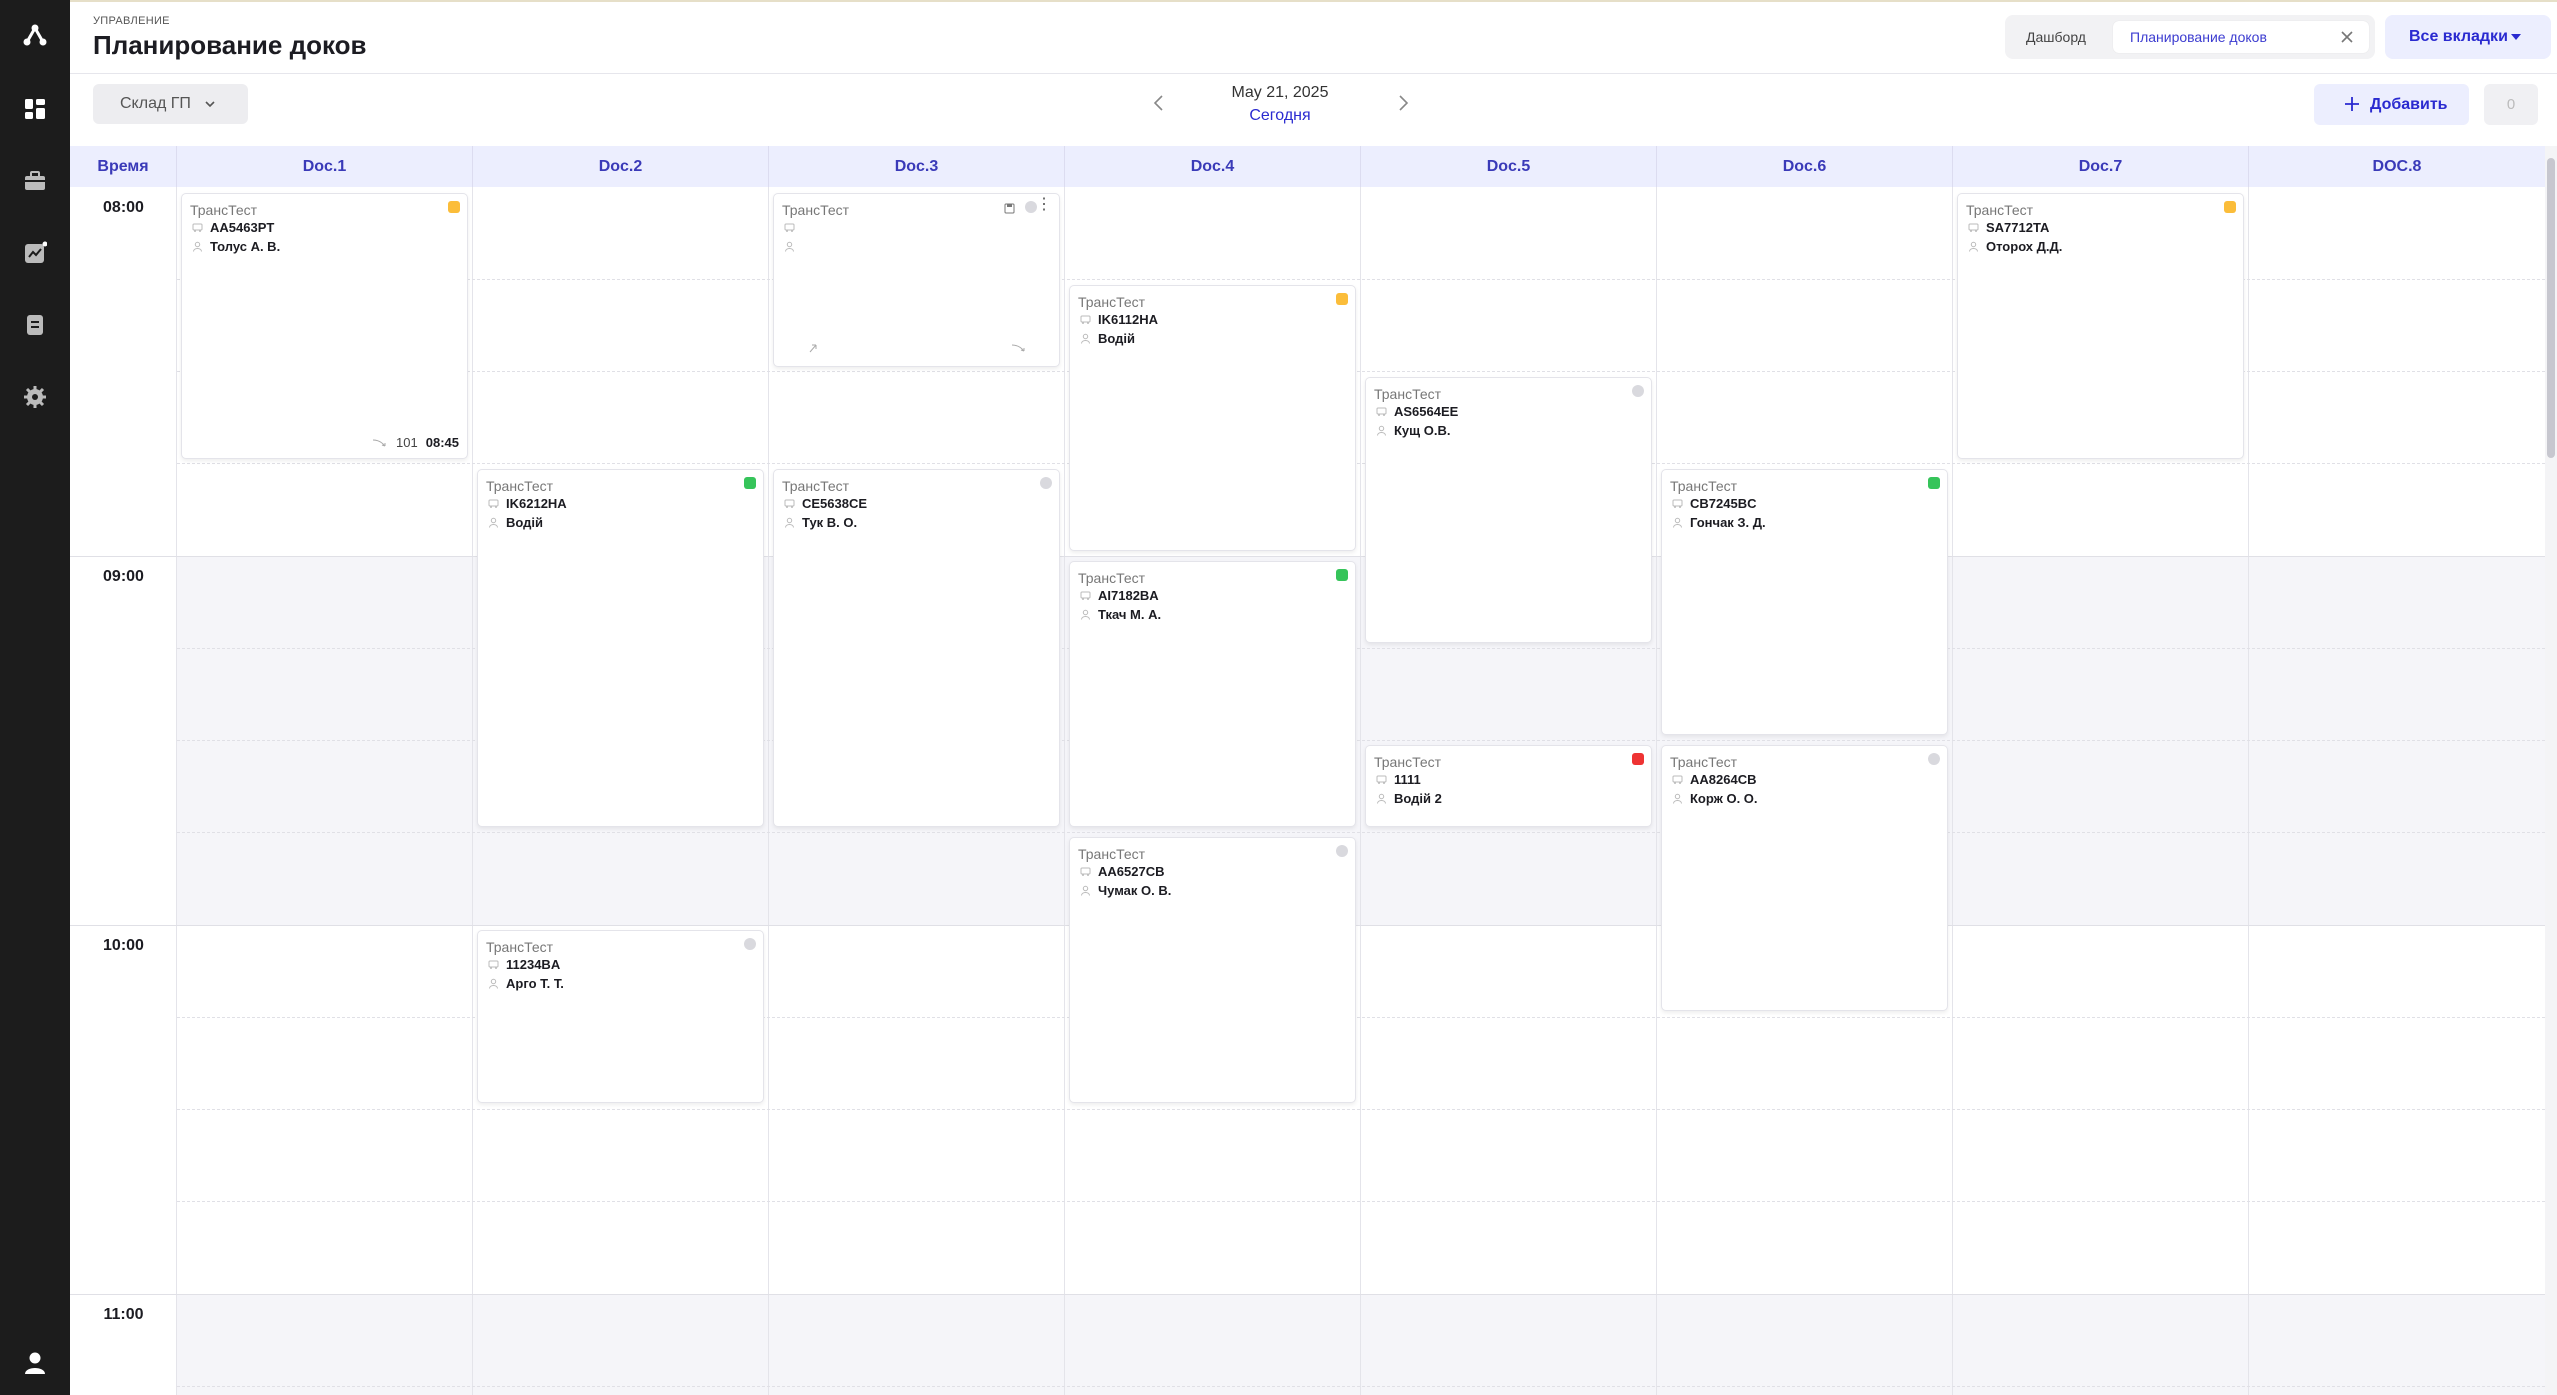 Image resolution: width=2557 pixels, height=1395 pixels. What do you see at coordinates (1808, 798) in the screenshot?
I see `card-driver-row: Корж О. О.` at bounding box center [1808, 798].